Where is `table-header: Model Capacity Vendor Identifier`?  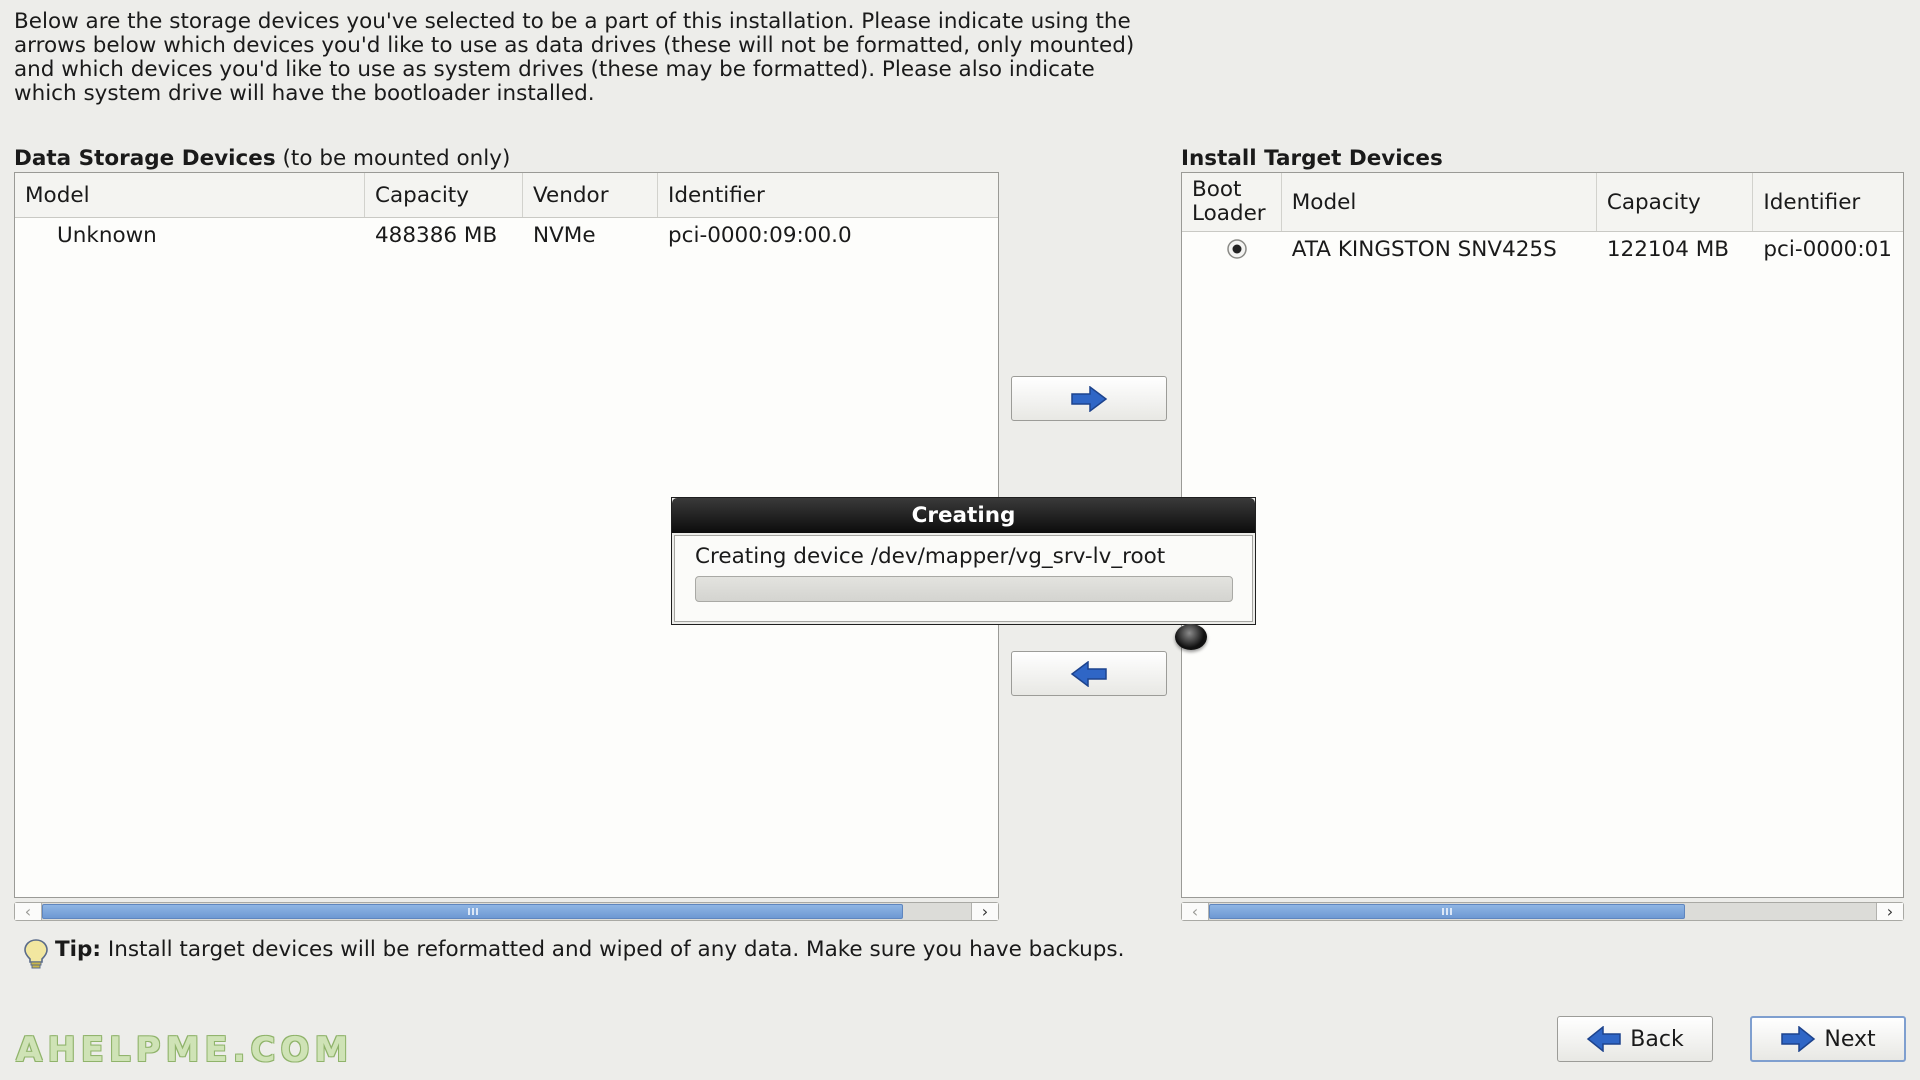 table-header: Model Capacity Vendor Identifier is located at coordinates (506, 195).